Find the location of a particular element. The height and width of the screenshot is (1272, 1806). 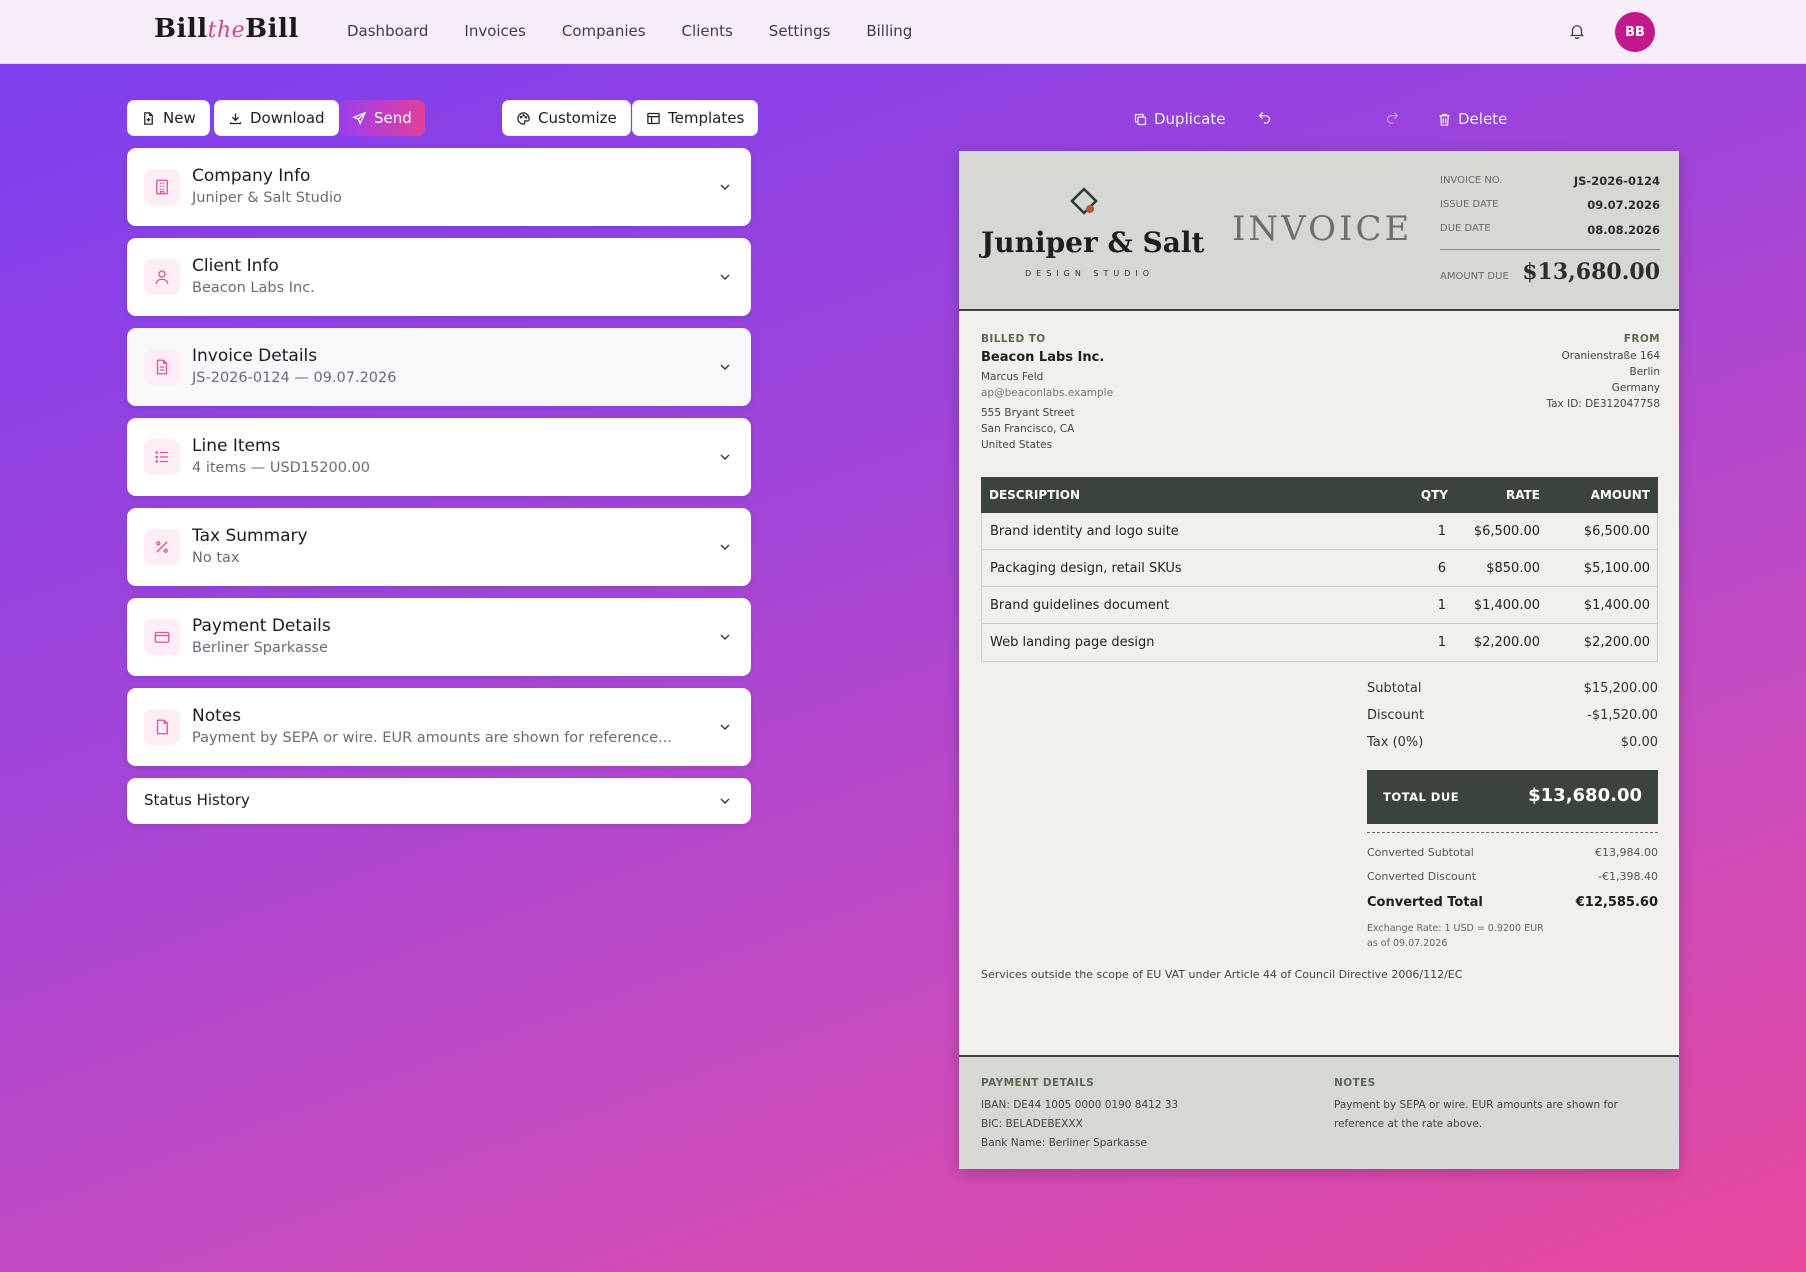

panel-subtitle: Juniper & Salt Studio is located at coordinates (267, 198).